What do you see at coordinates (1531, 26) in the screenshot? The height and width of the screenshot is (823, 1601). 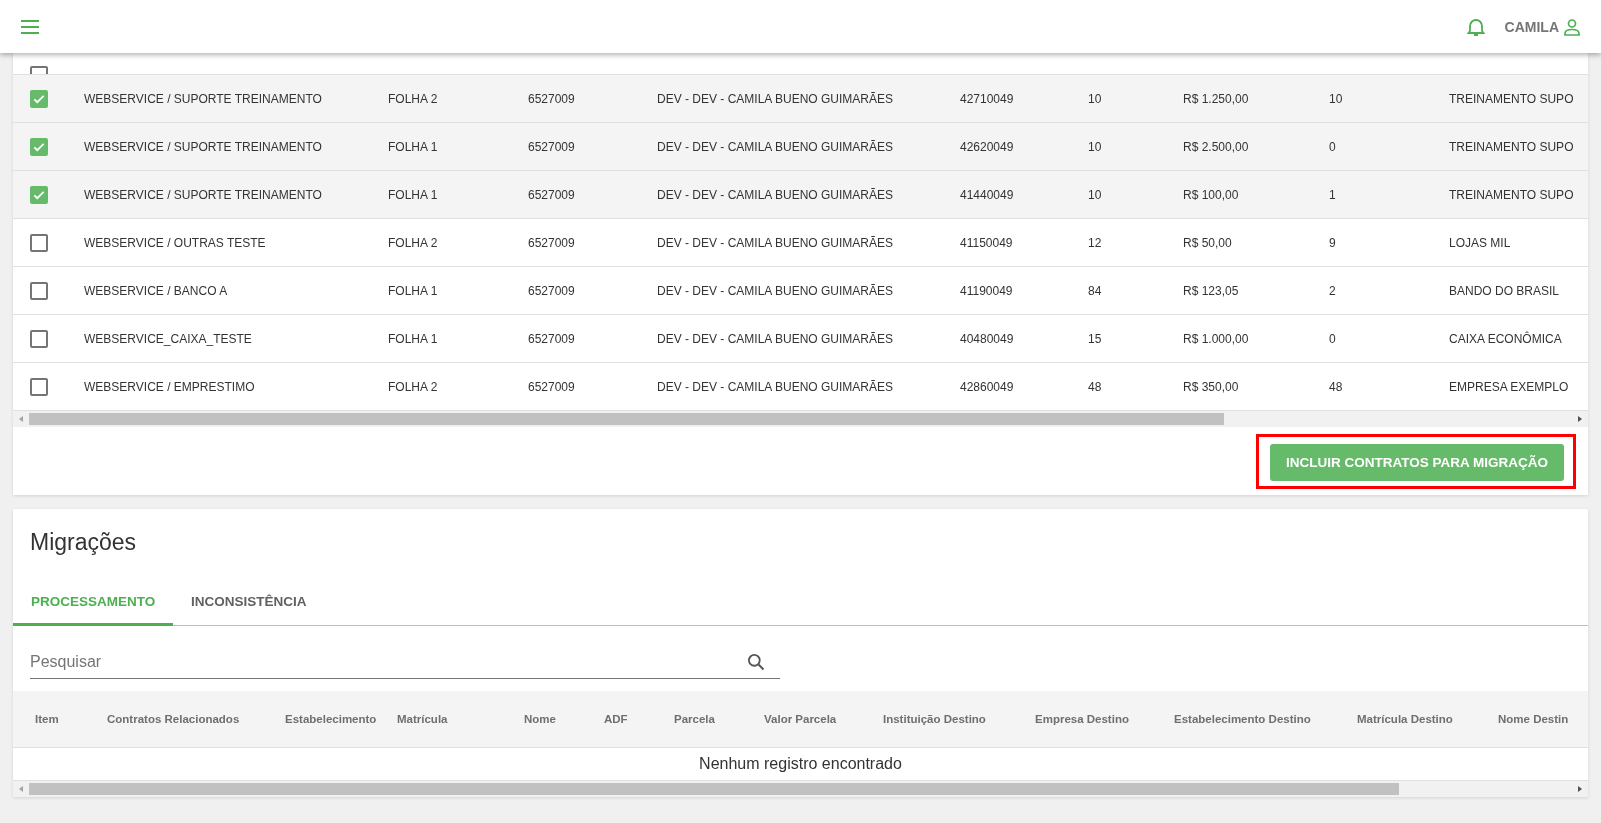 I see `user-name: CAMILA` at bounding box center [1531, 26].